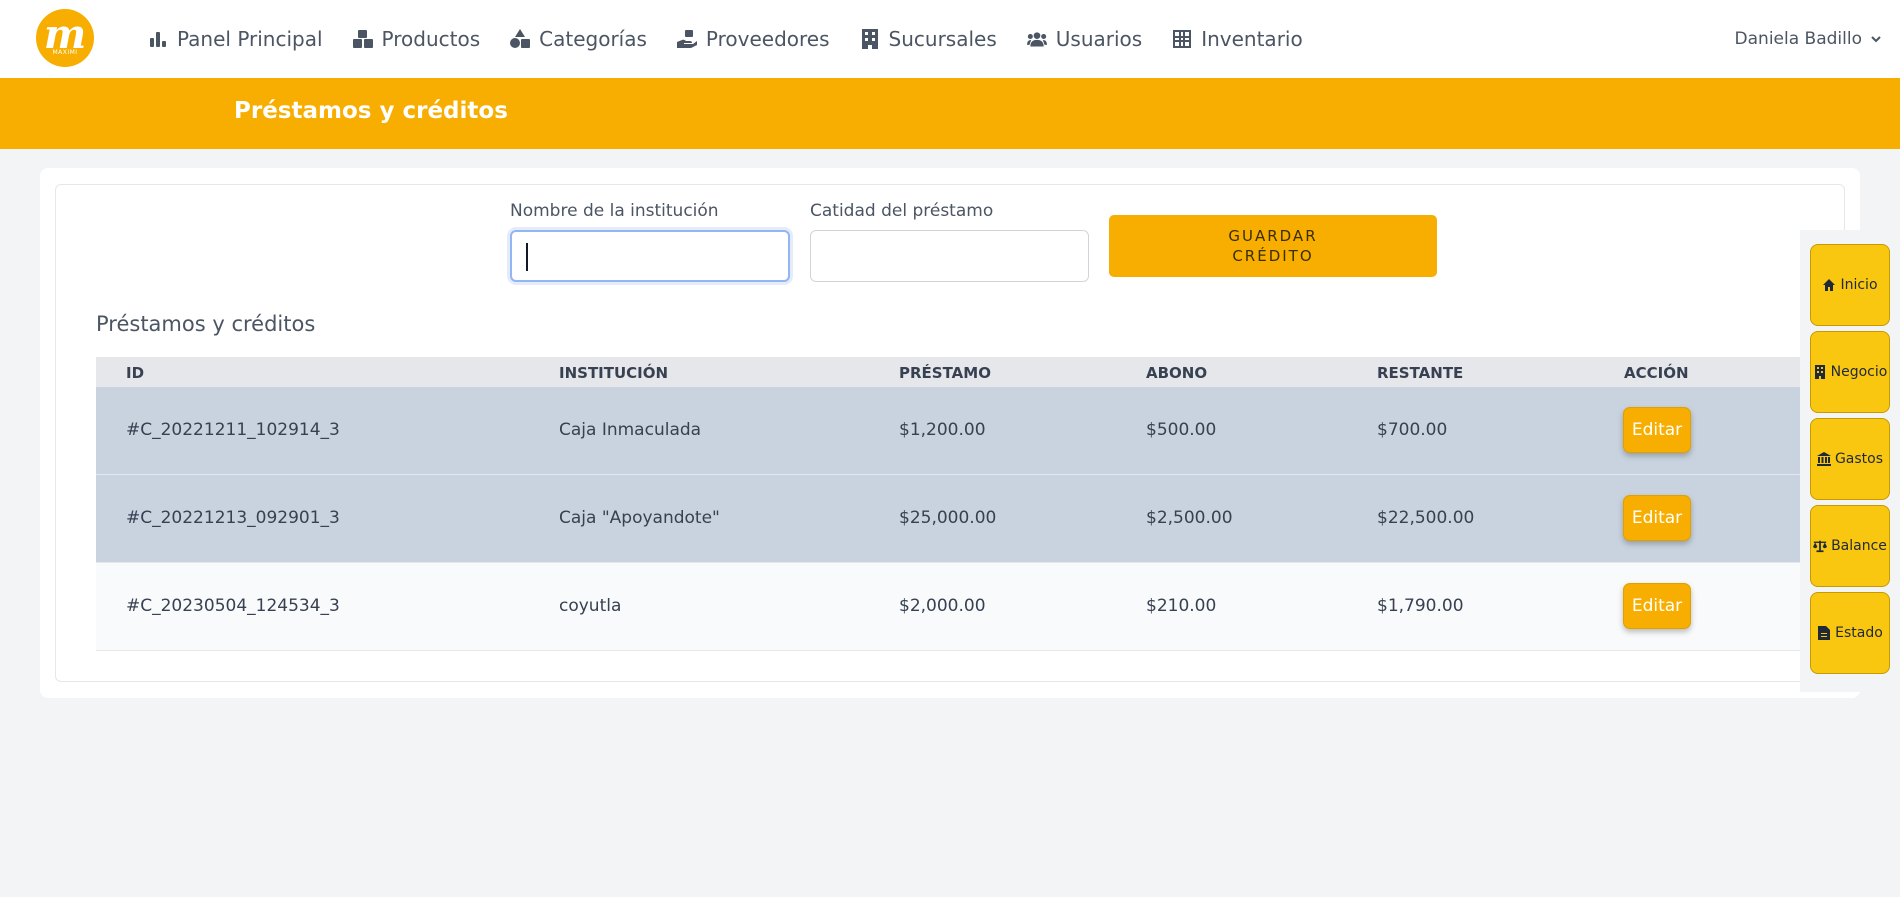 Image resolution: width=1900 pixels, height=897 pixels. I want to click on save-credit-button: GUARDAR CRÉDITO, so click(1273, 246).